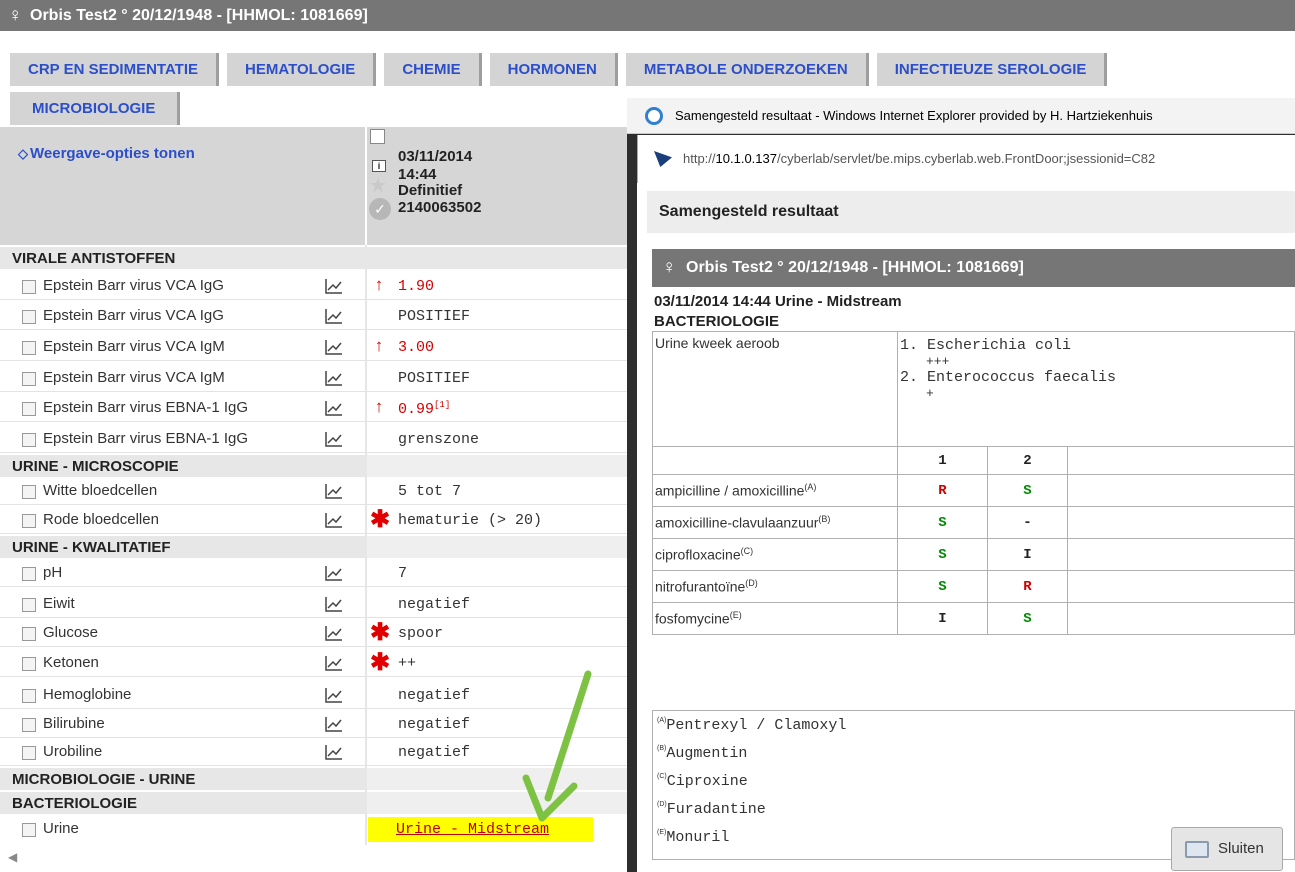 The image size is (1295, 872). What do you see at coordinates (973, 618) in the screenshot?
I see `antibiotic-row: fosfomycine(E) I S` at bounding box center [973, 618].